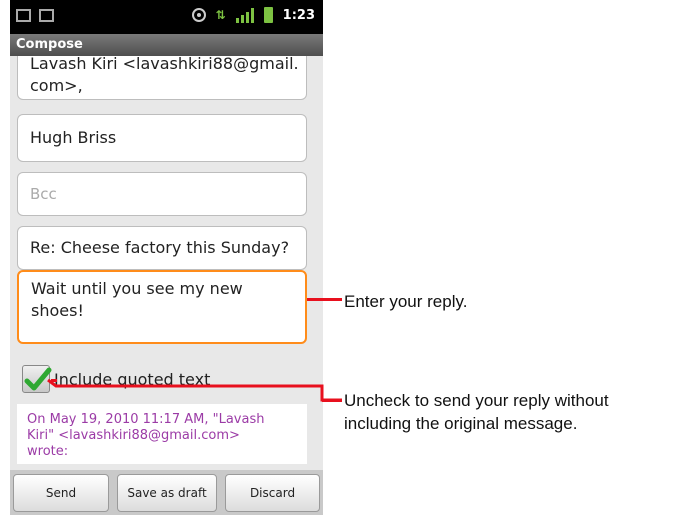  I want to click on send-button: Send, so click(61, 493).